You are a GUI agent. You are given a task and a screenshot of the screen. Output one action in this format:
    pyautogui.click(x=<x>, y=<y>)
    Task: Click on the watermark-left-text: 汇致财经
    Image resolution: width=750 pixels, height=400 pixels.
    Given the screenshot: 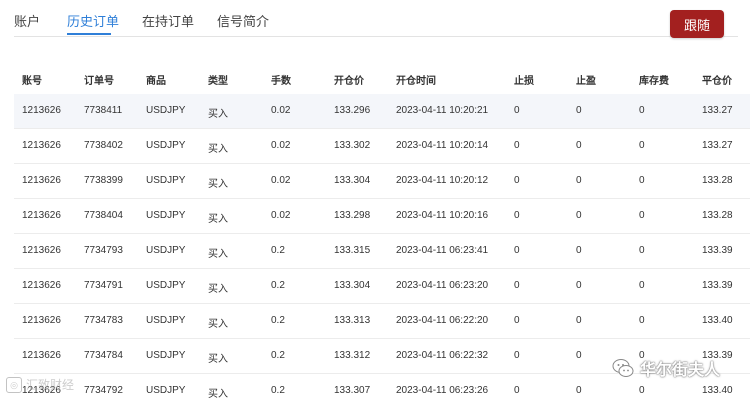 What is the action you would take?
    pyautogui.click(x=50, y=385)
    